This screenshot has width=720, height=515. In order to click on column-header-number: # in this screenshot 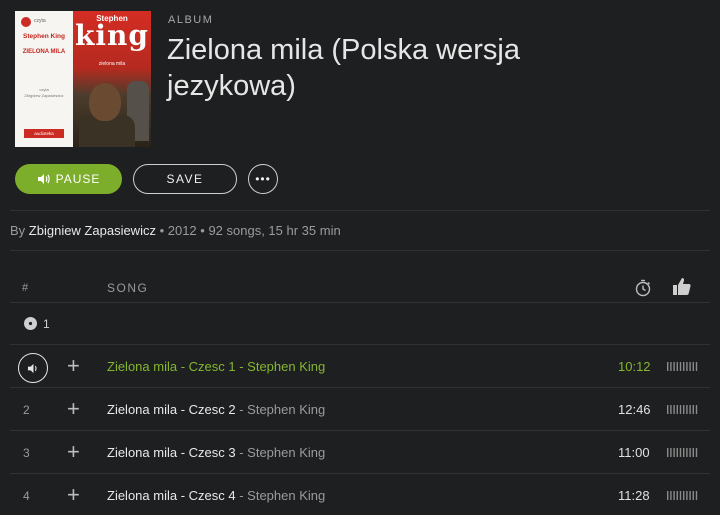, I will do `click(25, 288)`.